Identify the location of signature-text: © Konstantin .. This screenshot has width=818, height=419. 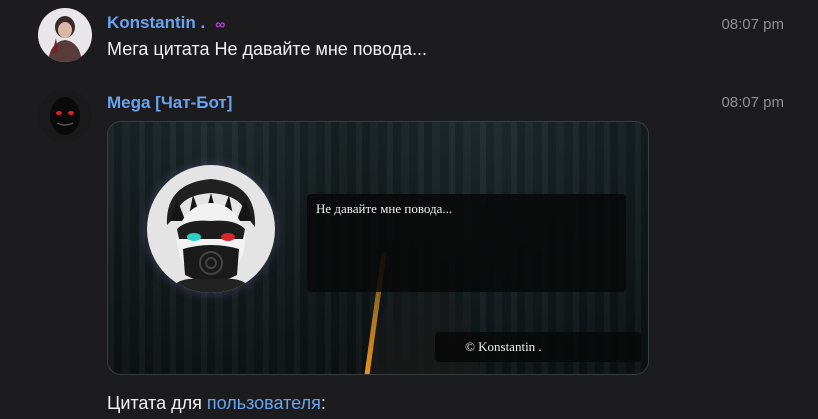
(503, 346).